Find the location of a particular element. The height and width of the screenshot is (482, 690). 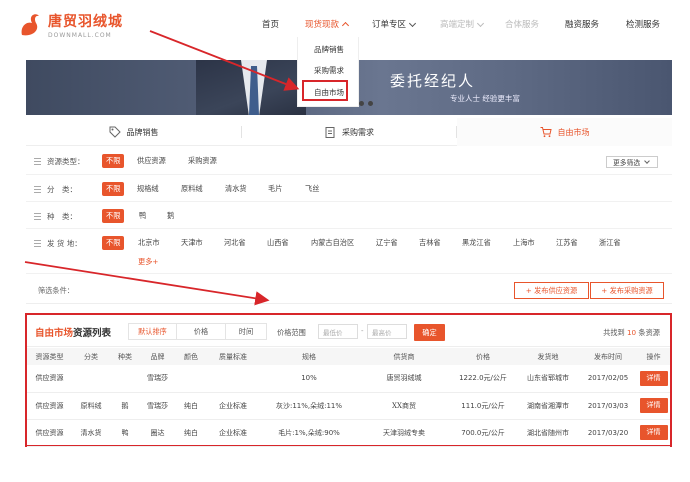

cell-origin: 湖北省随州市 is located at coordinates (548, 433).